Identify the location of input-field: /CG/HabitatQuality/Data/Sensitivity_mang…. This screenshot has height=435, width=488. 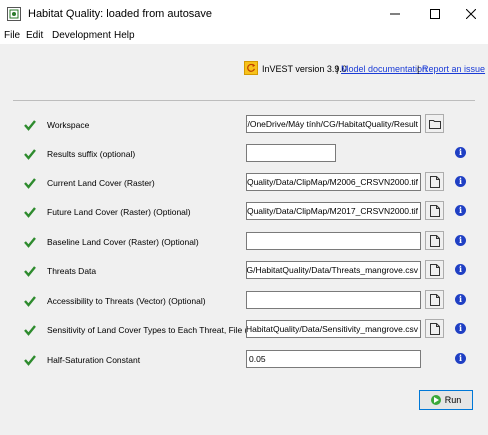
(333, 329).